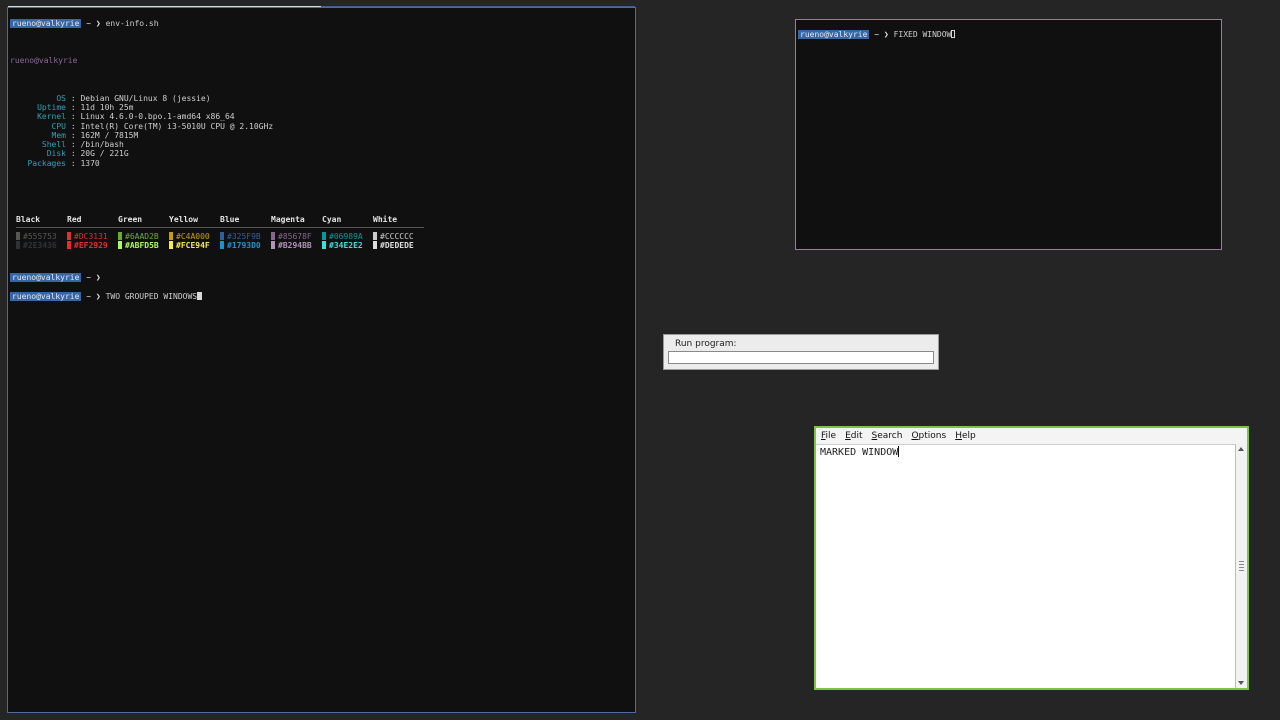 This screenshot has height=720, width=1280. Describe the element at coordinates (965, 434) in the screenshot. I see `menu-help: Help` at that location.